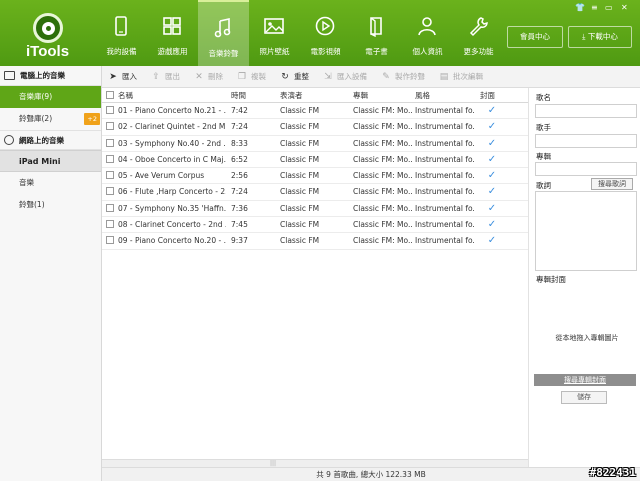 This screenshot has height=481, width=640. I want to click on sidebar-item-music-library: 音樂庫(9), so click(50, 97).